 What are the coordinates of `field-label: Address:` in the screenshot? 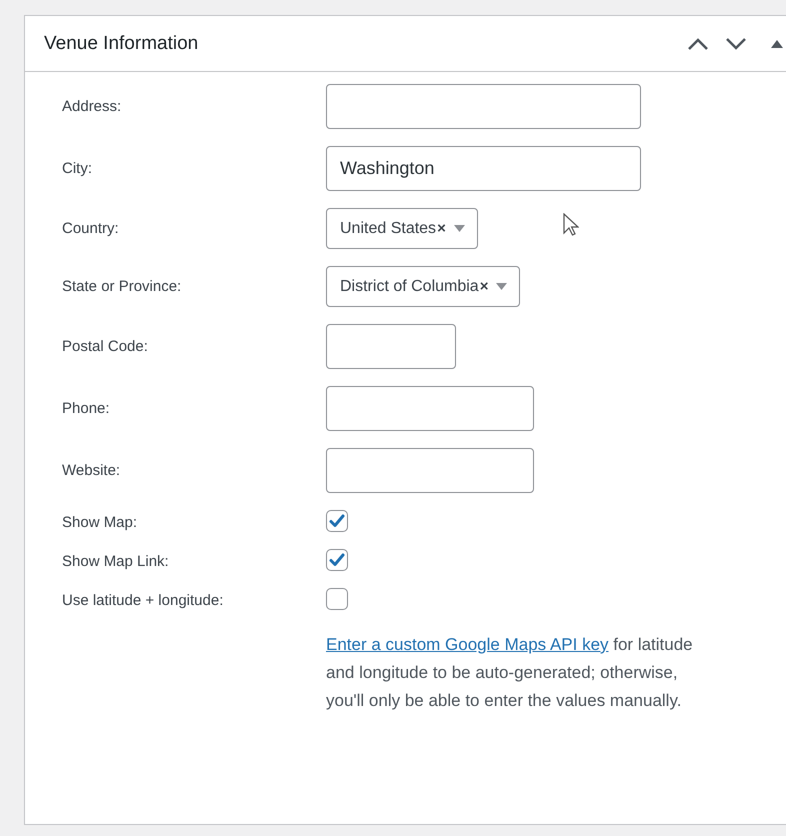 It's located at (92, 106).